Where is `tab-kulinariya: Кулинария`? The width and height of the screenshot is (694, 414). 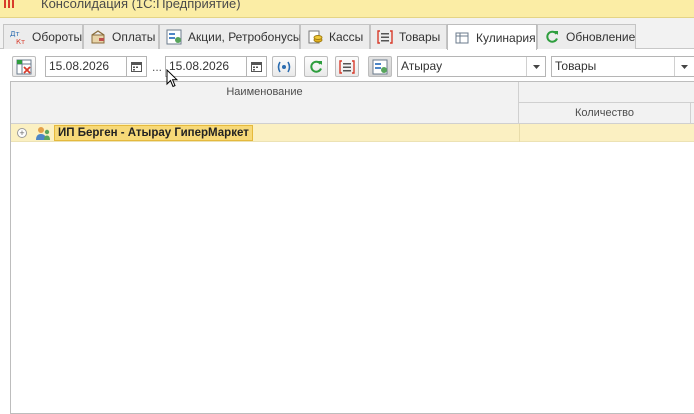
tab-kulinariya: Кулинария is located at coordinates (492, 37).